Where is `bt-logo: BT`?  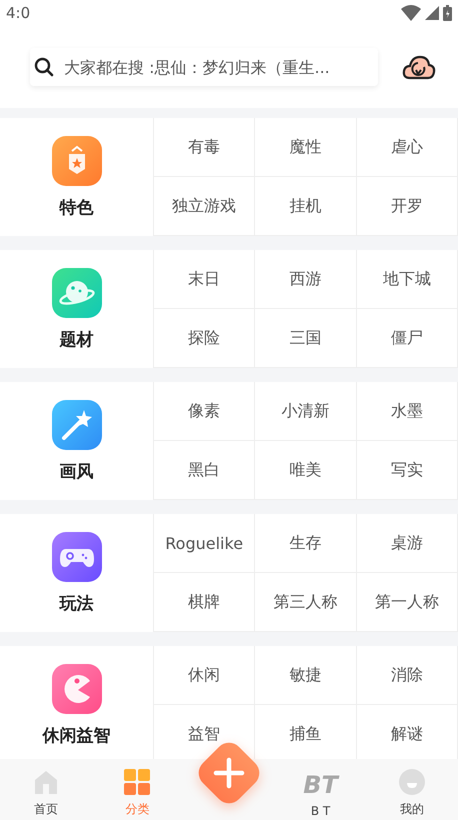
bt-logo: BT is located at coordinates (320, 785).